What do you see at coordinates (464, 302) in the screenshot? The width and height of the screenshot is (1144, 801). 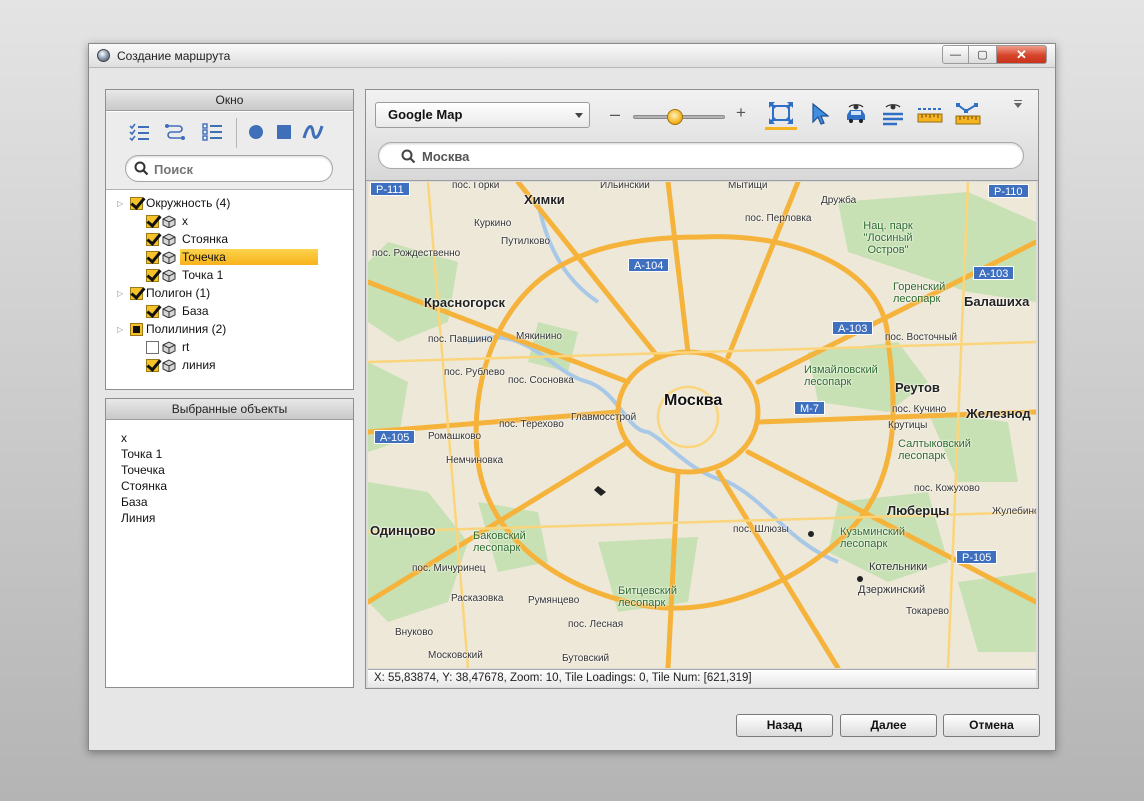 I see `map-label-town: Красногорск` at bounding box center [464, 302].